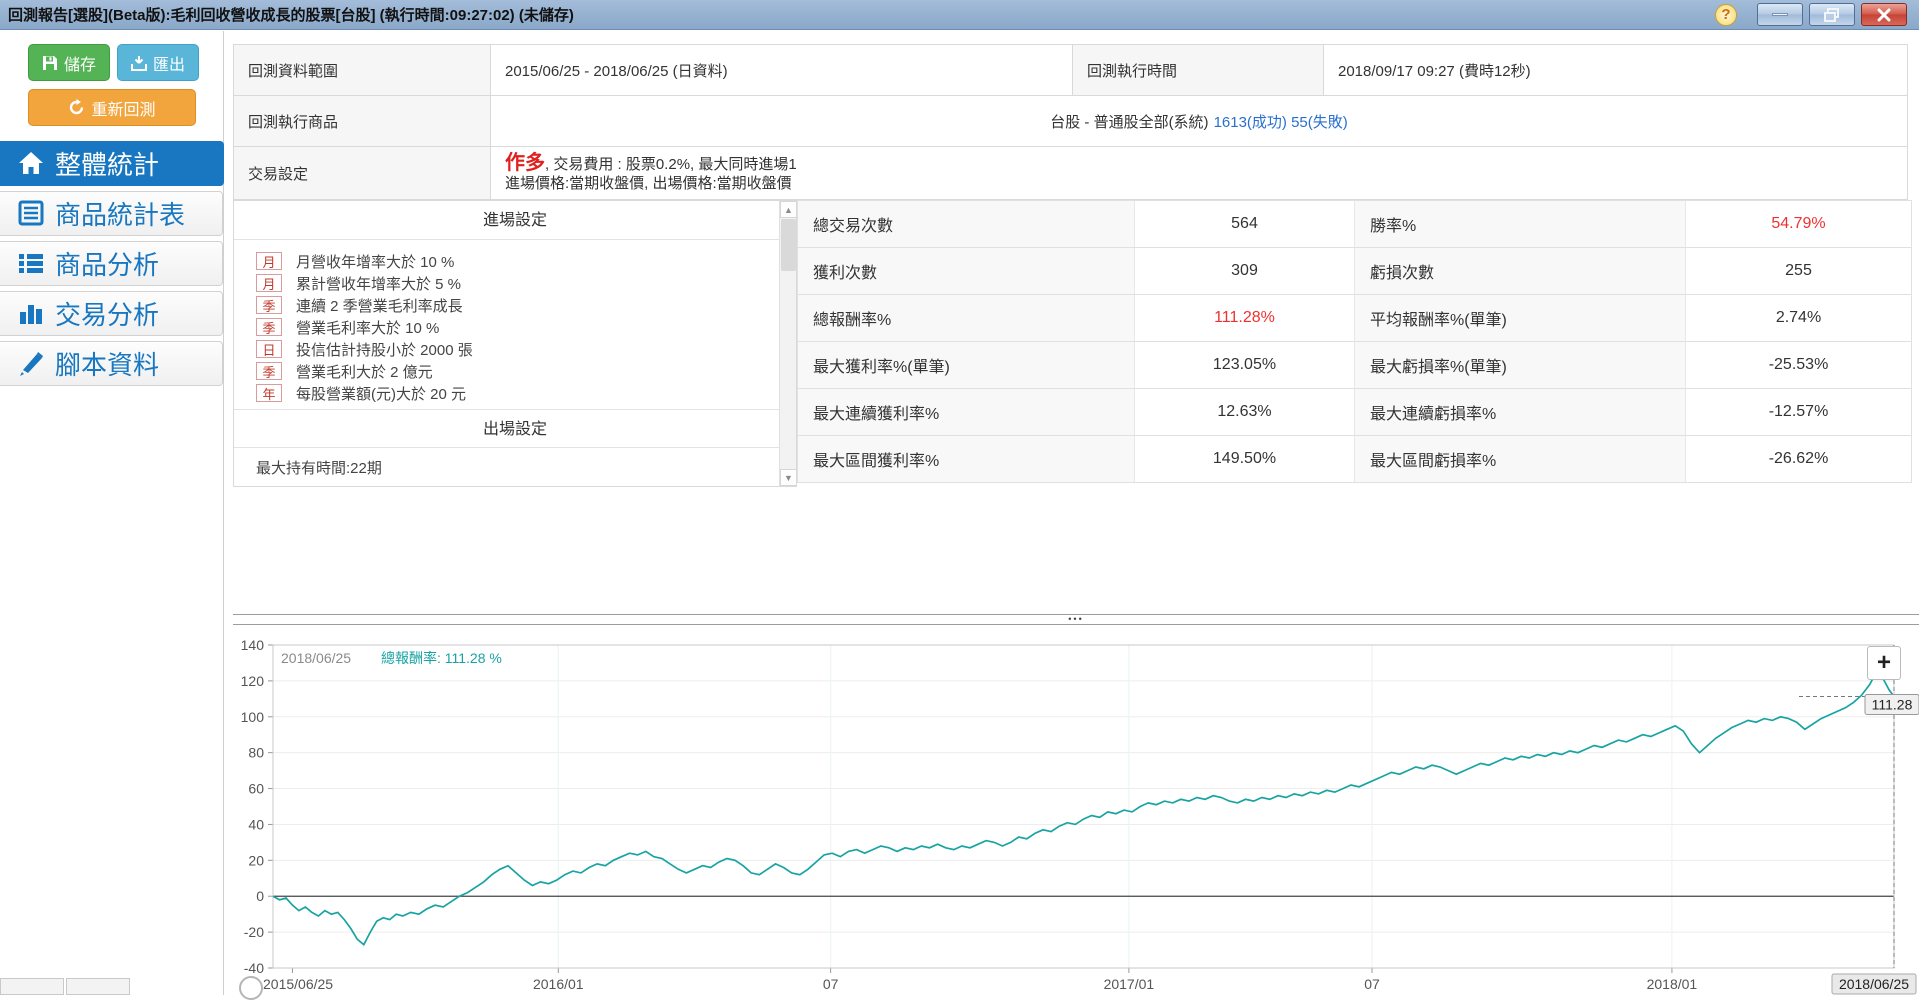 The height and width of the screenshot is (1000, 1919). What do you see at coordinates (1076, 619) in the screenshot?
I see `splitter-handle: •••` at bounding box center [1076, 619].